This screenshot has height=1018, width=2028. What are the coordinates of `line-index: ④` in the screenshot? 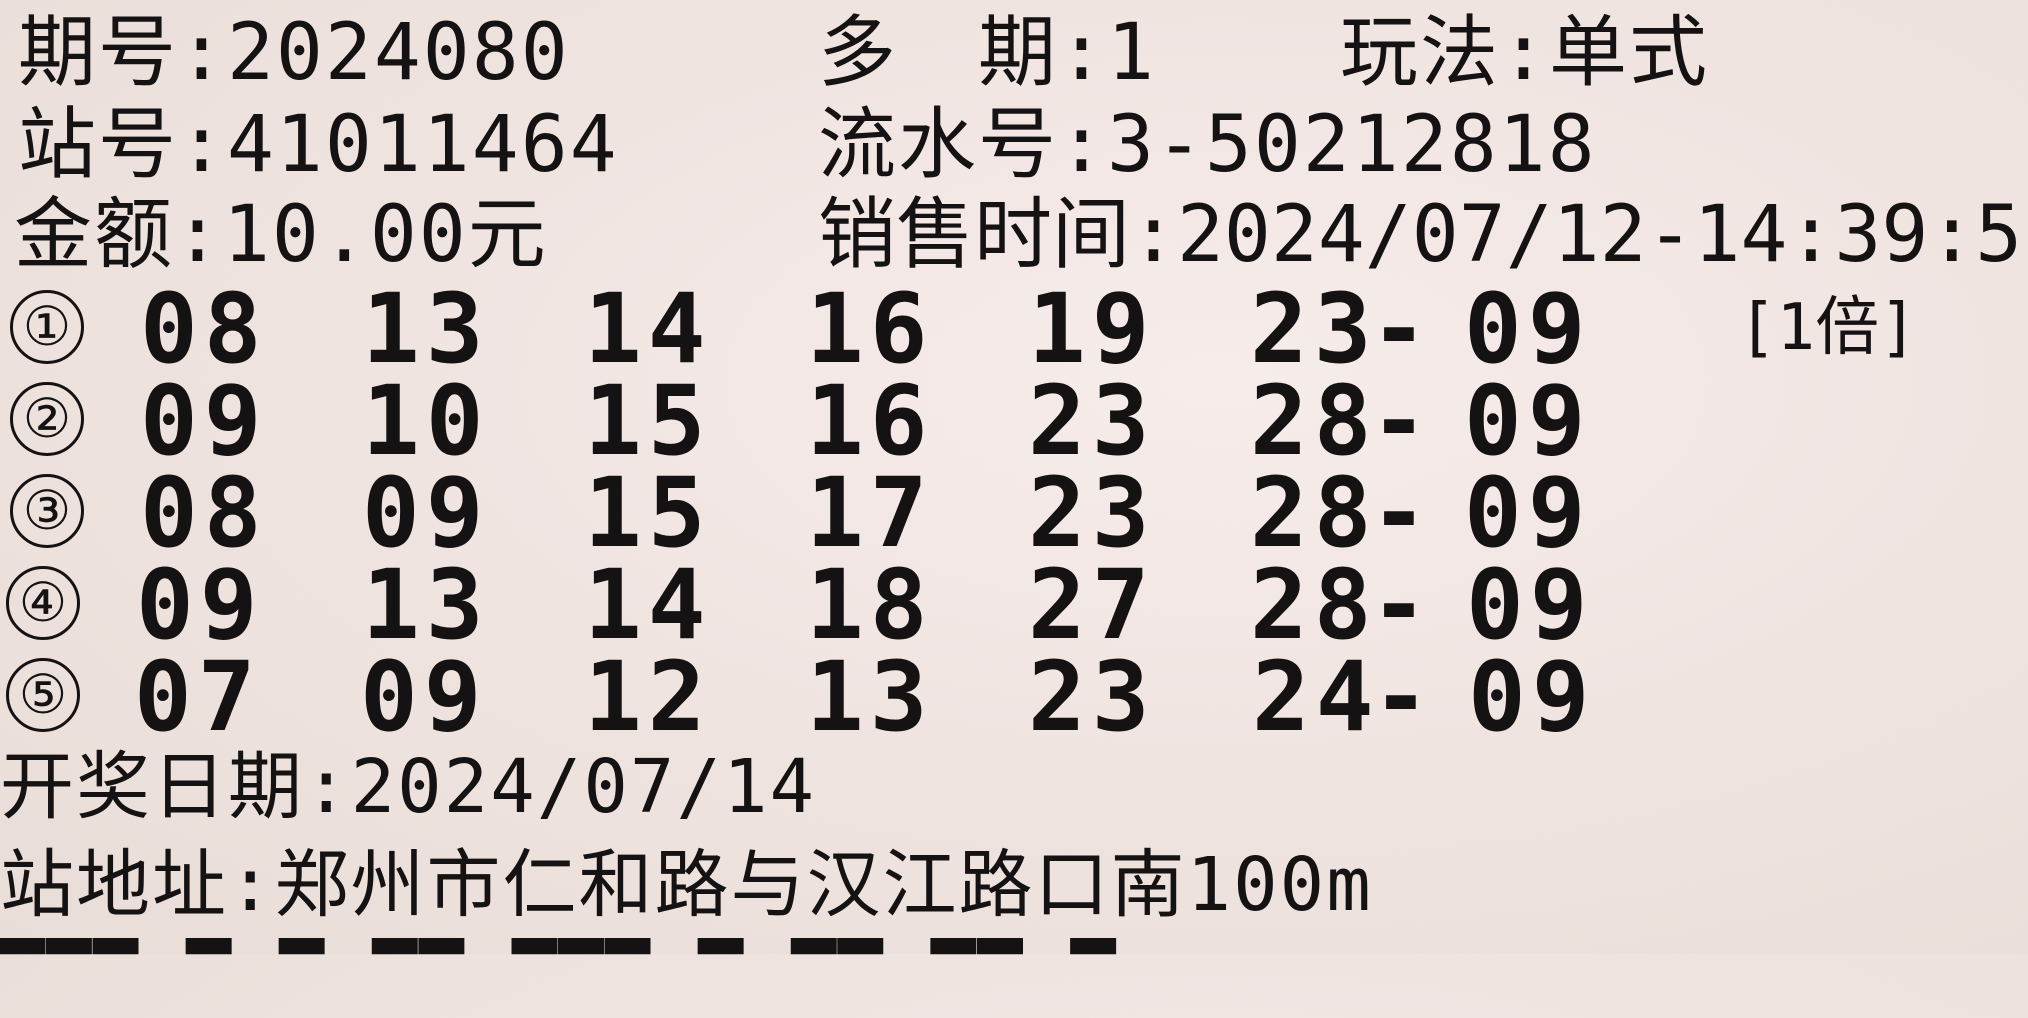 It's located at (43, 603).